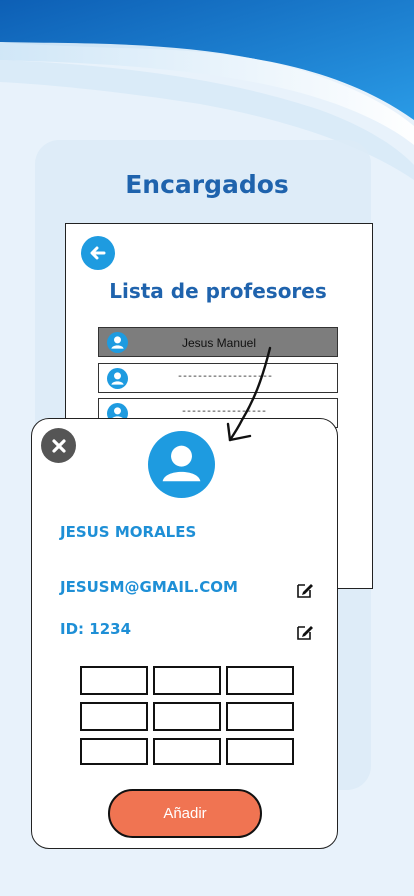 Image resolution: width=414 pixels, height=896 pixels. Describe the element at coordinates (218, 291) in the screenshot. I see `list-title: Lista de profesores` at that location.